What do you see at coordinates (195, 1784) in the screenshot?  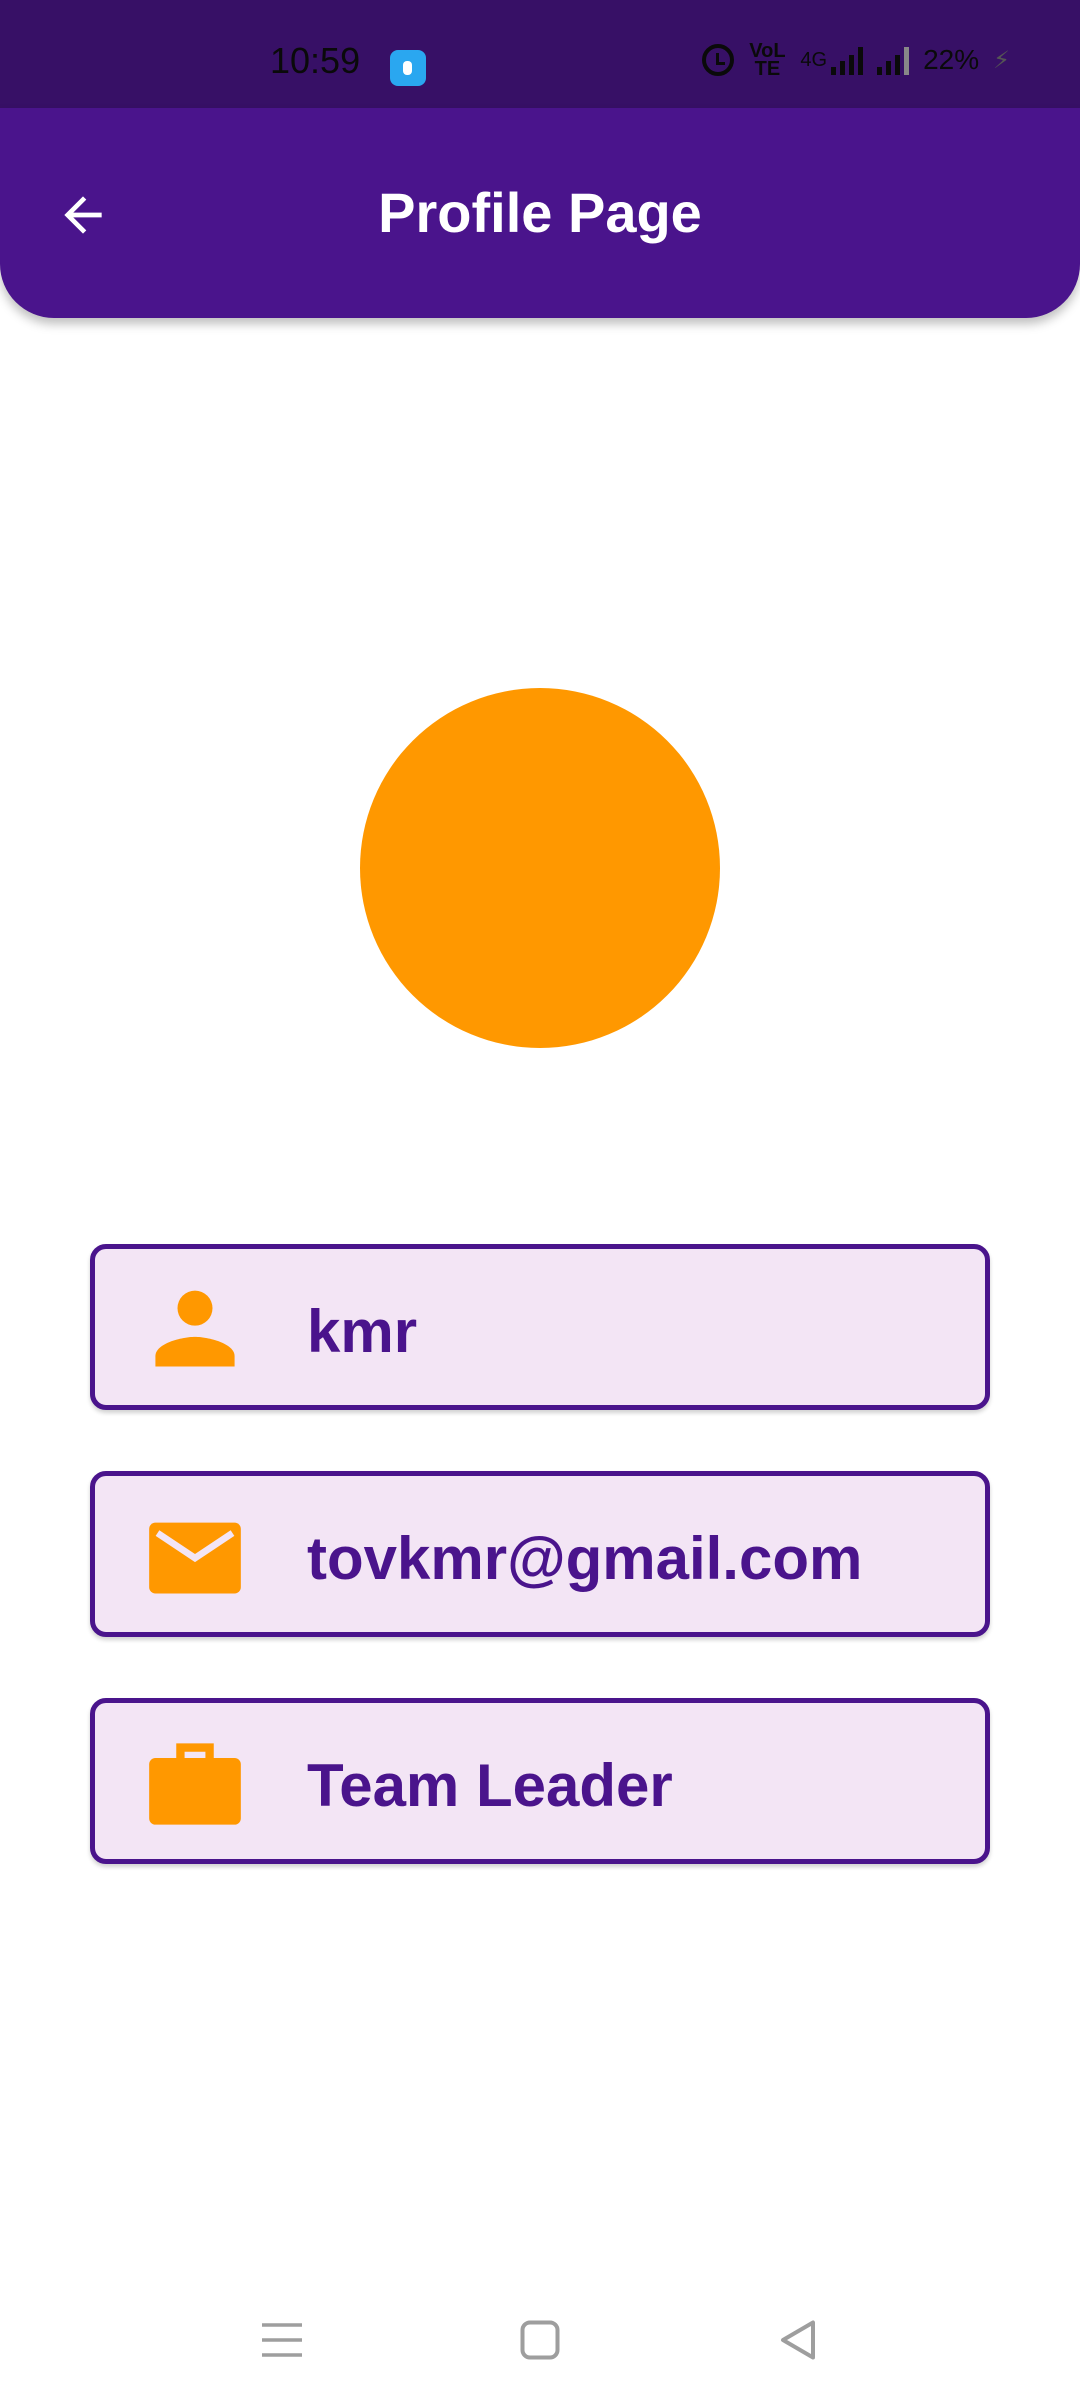 I see `briefcase-icon` at bounding box center [195, 1784].